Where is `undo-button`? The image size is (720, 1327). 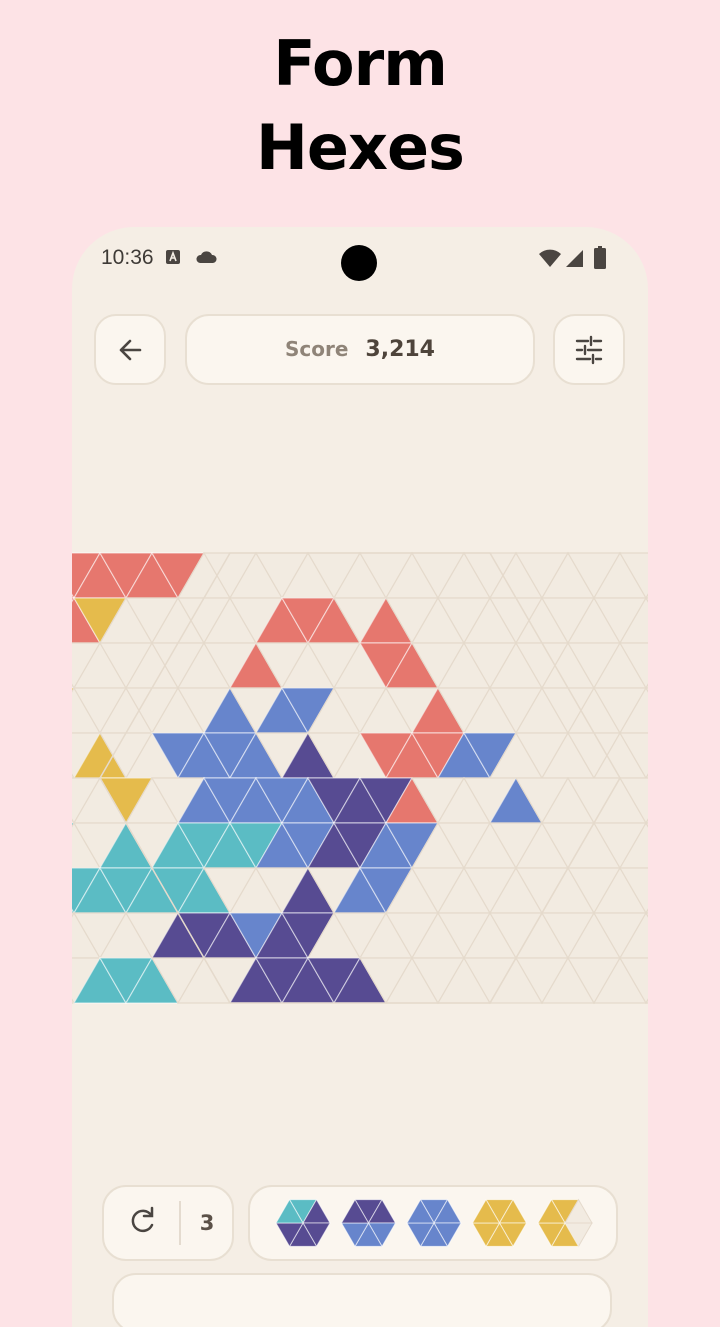
undo-button is located at coordinates (142, 1223).